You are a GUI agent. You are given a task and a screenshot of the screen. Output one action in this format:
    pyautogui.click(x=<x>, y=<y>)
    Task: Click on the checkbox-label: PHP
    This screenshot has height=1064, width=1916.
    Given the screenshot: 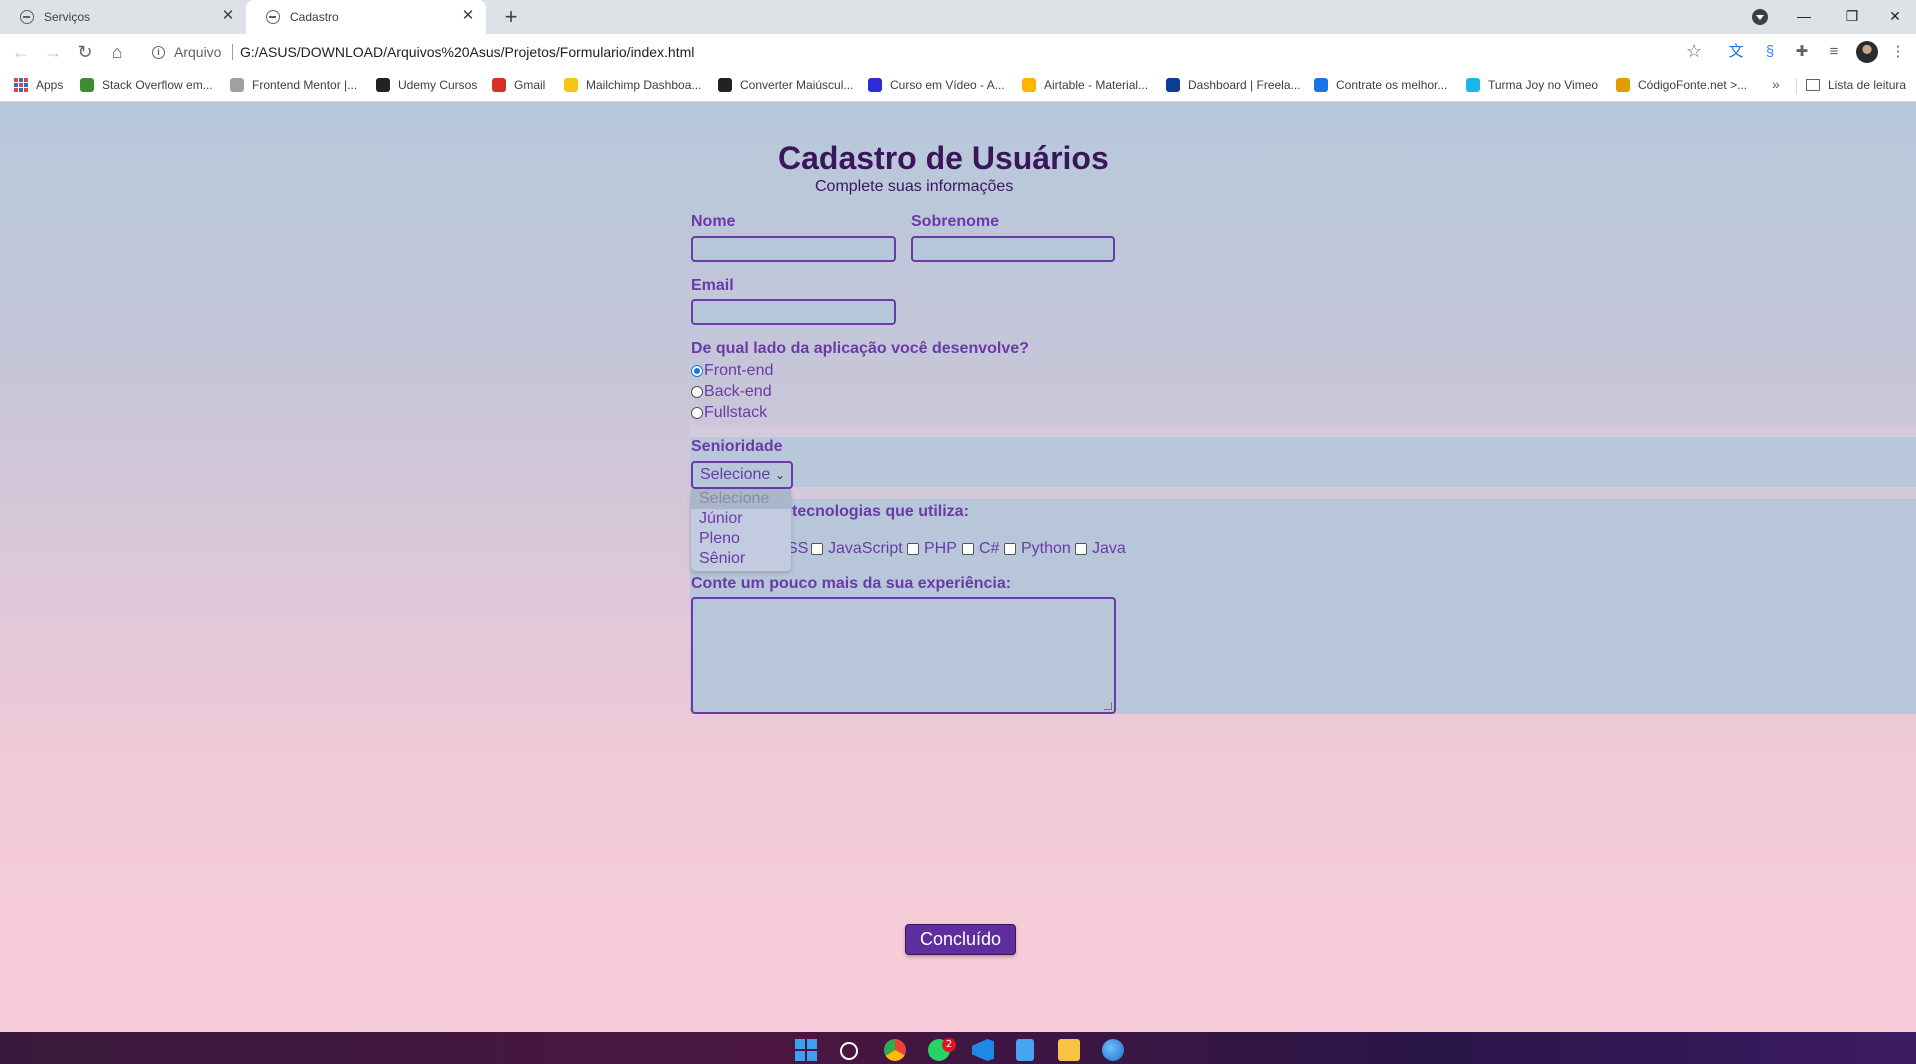 What is the action you would take?
    pyautogui.click(x=940, y=548)
    